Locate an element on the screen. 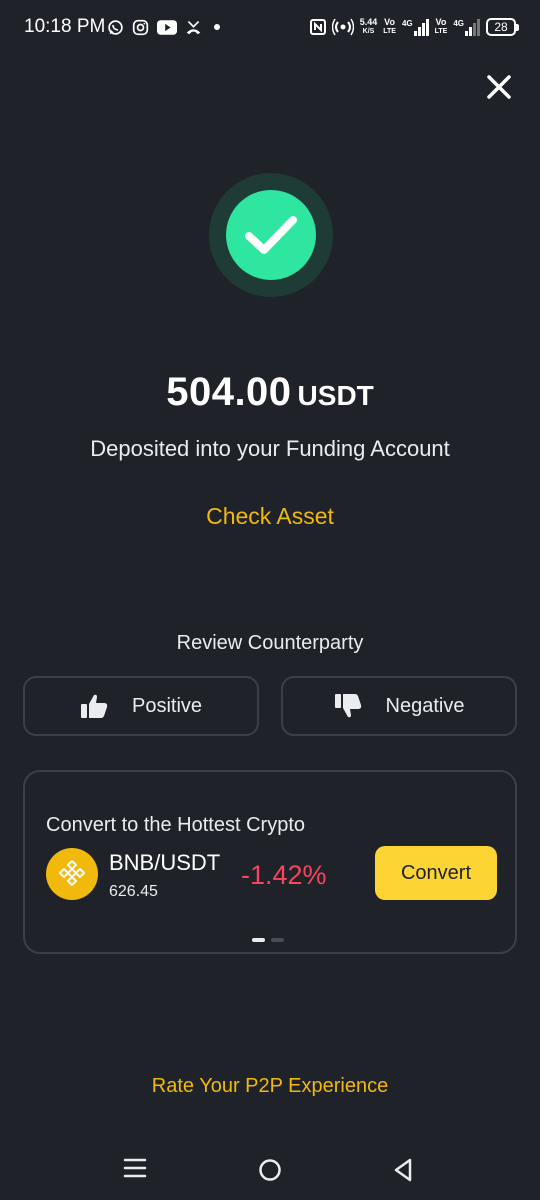 The image size is (540, 1200). status-bar: 10:18 PM 5.44 K/S Vo LTE 4G Vo LTE 4G 28 is located at coordinates (270, 28).